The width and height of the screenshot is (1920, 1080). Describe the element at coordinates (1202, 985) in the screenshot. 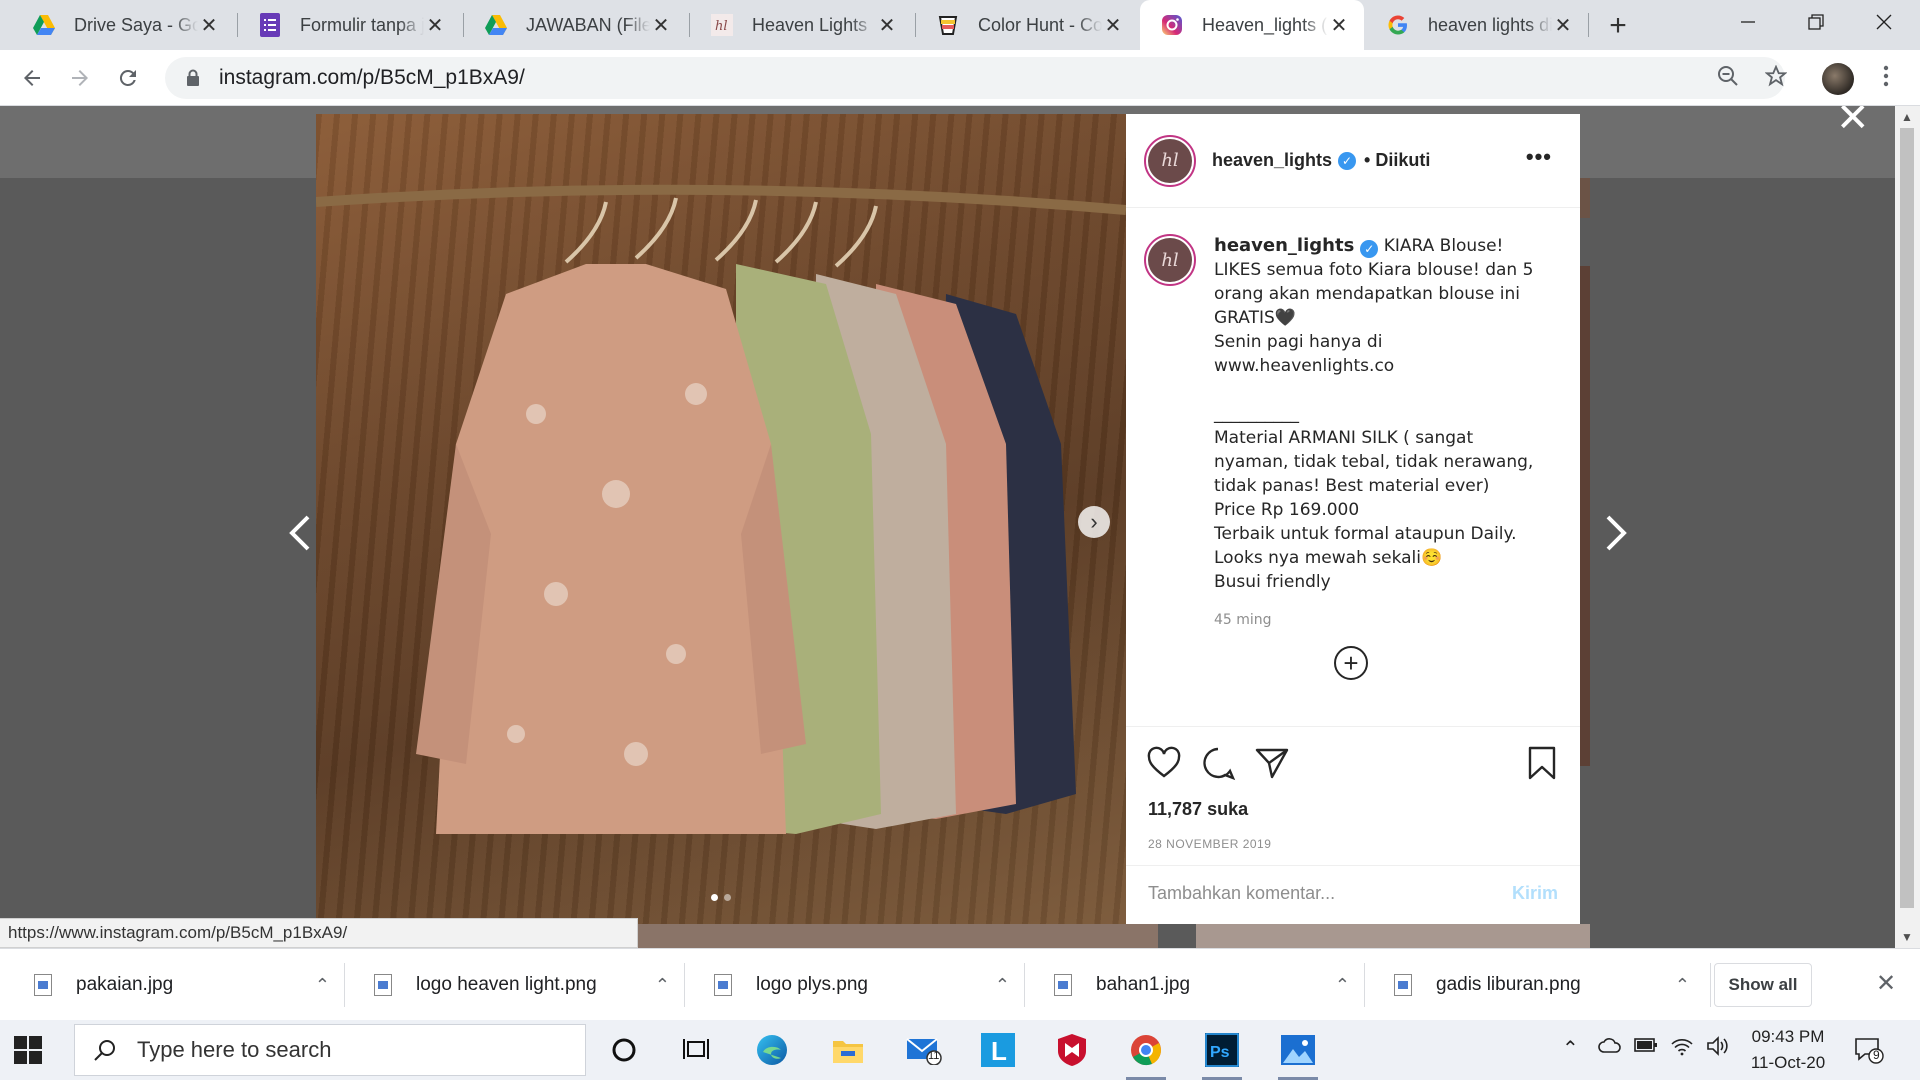

I see `download-item: bahan1.jpg ⌃` at that location.